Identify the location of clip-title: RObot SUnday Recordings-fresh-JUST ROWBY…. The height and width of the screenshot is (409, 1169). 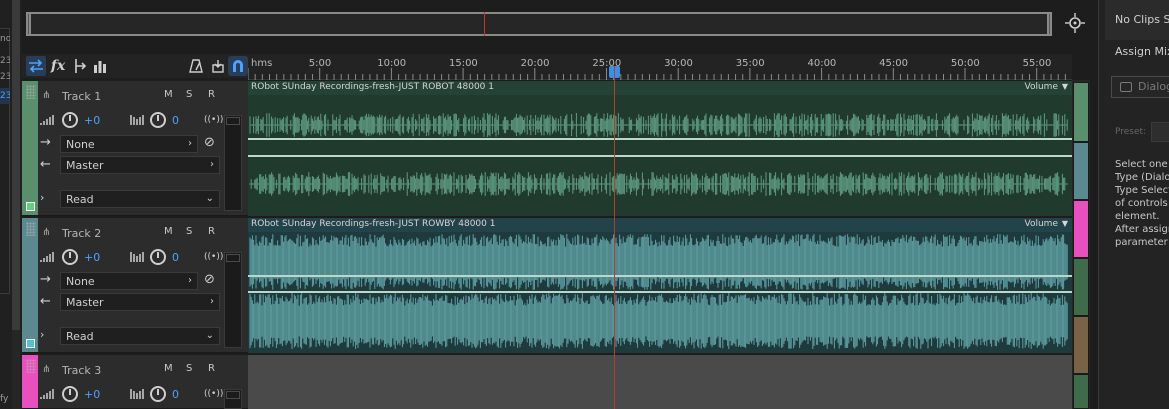
(373, 224).